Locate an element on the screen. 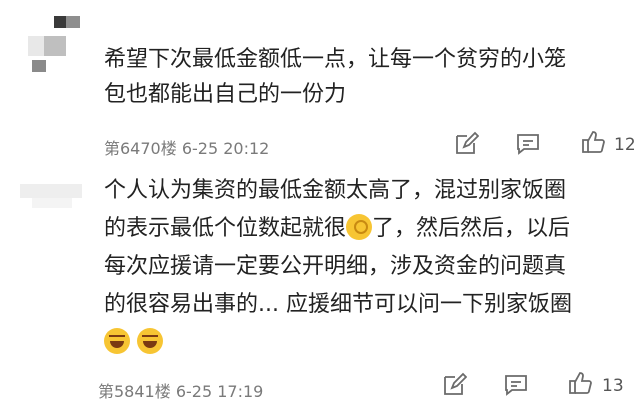 This screenshot has width=640, height=406. comment-meta: 第5841楼 6-25 17:19 is located at coordinates (180, 390).